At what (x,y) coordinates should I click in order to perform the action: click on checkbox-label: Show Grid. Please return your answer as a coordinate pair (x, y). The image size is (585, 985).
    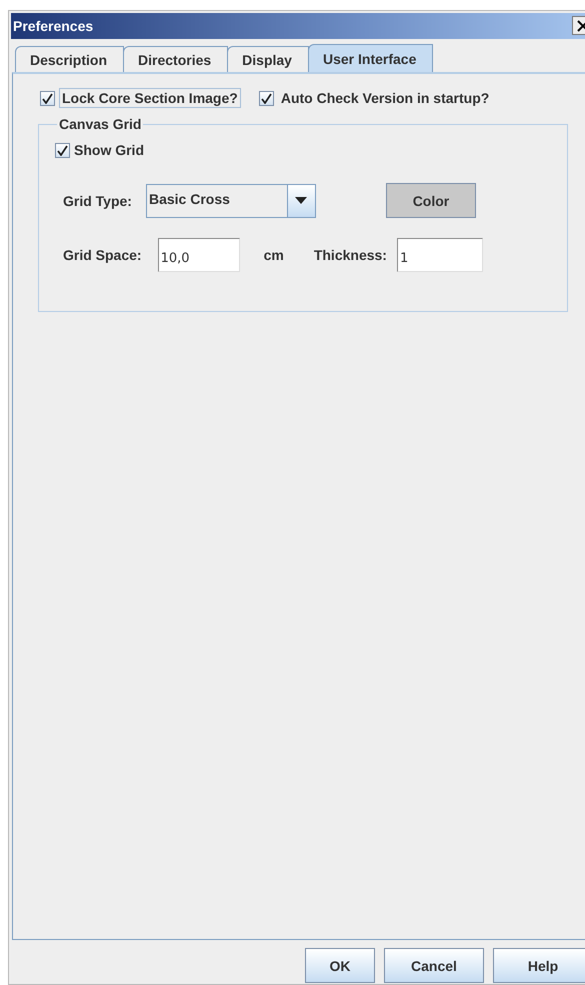
    Looking at the image, I should click on (109, 150).